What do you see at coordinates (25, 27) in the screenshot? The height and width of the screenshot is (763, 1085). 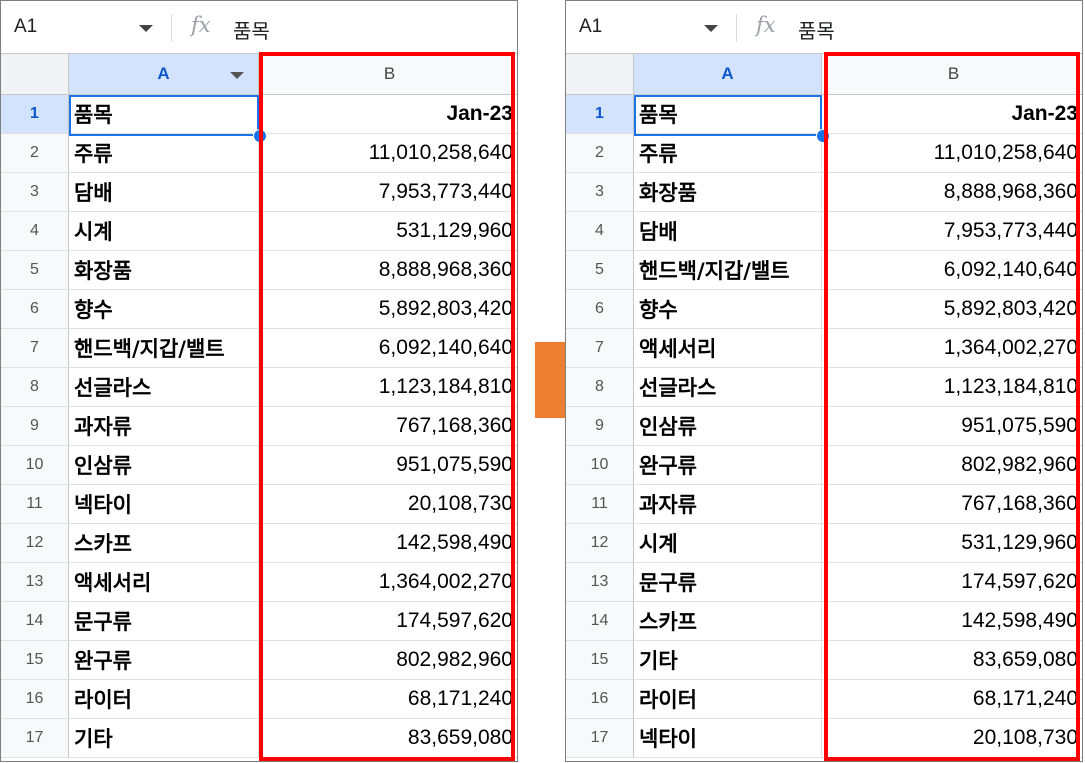 I see `name-box: A1` at bounding box center [25, 27].